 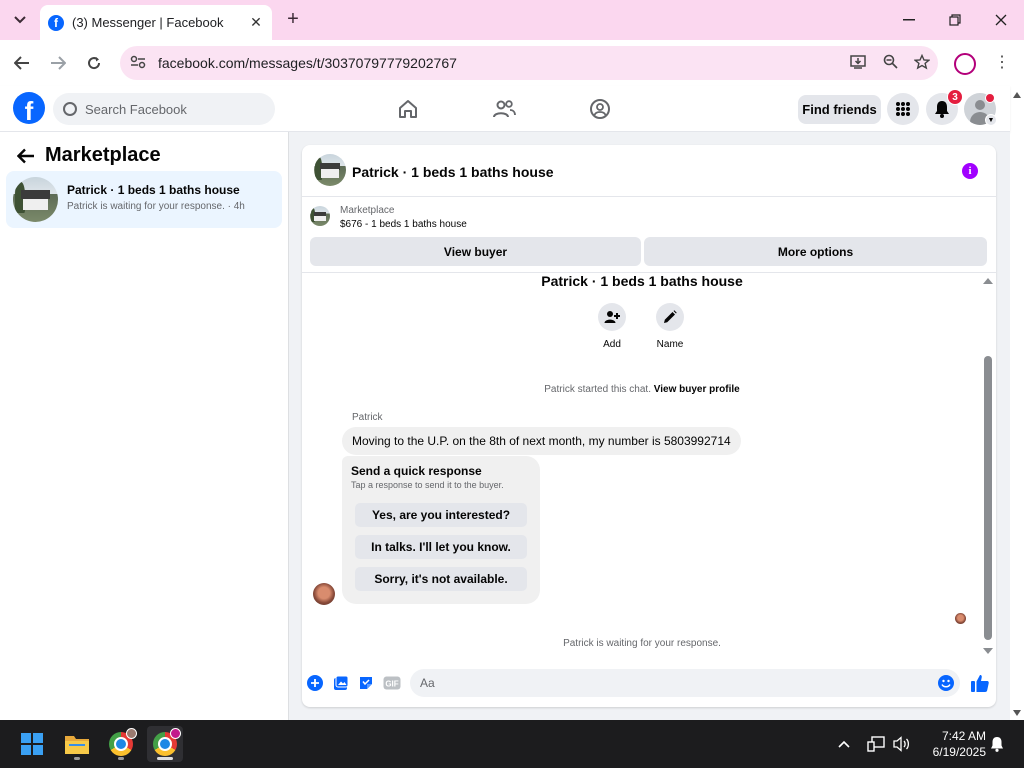 I want to click on quick-response-subtitle: Tap a response to send it to the buyer., so click(x=427, y=485).